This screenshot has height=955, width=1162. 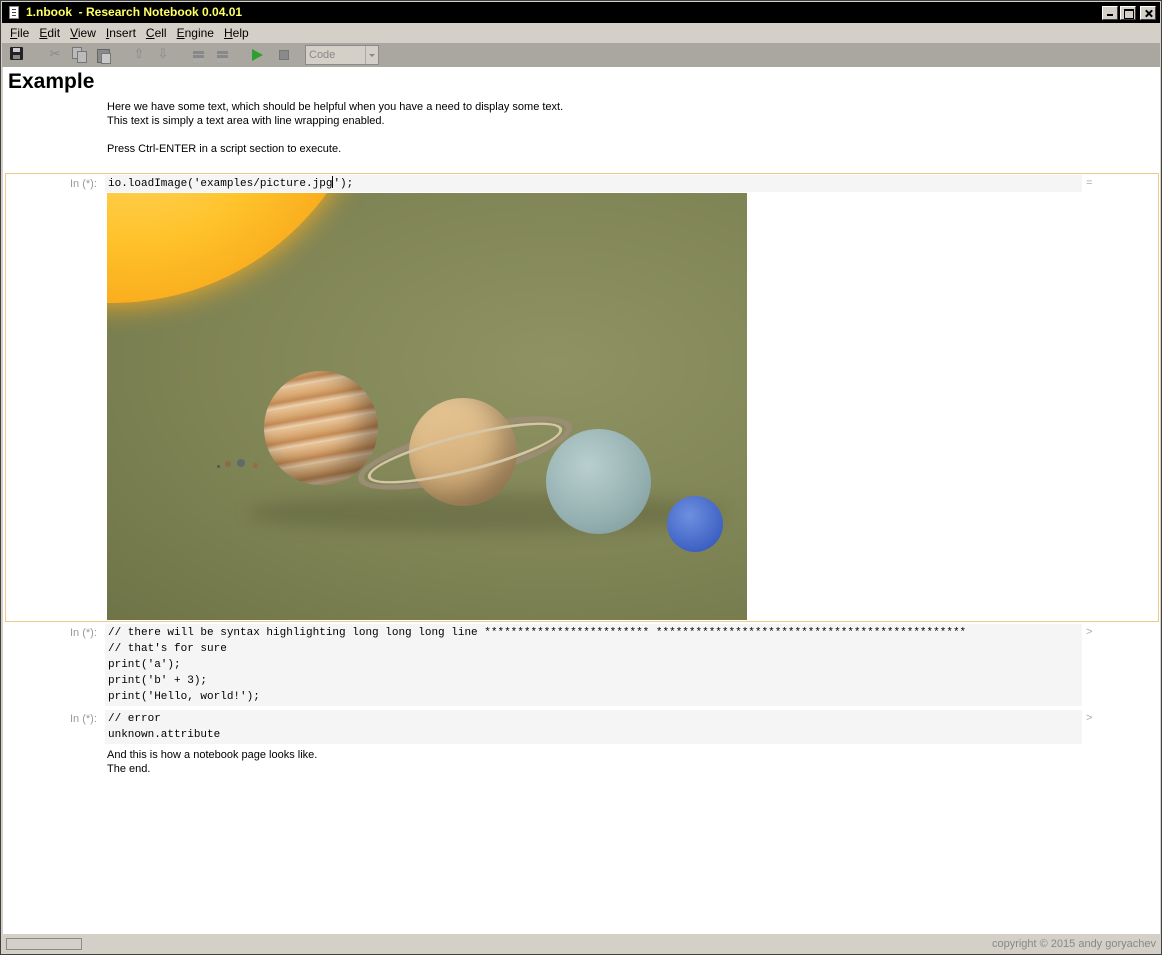 What do you see at coordinates (51, 82) in the screenshot?
I see `page-title: Example` at bounding box center [51, 82].